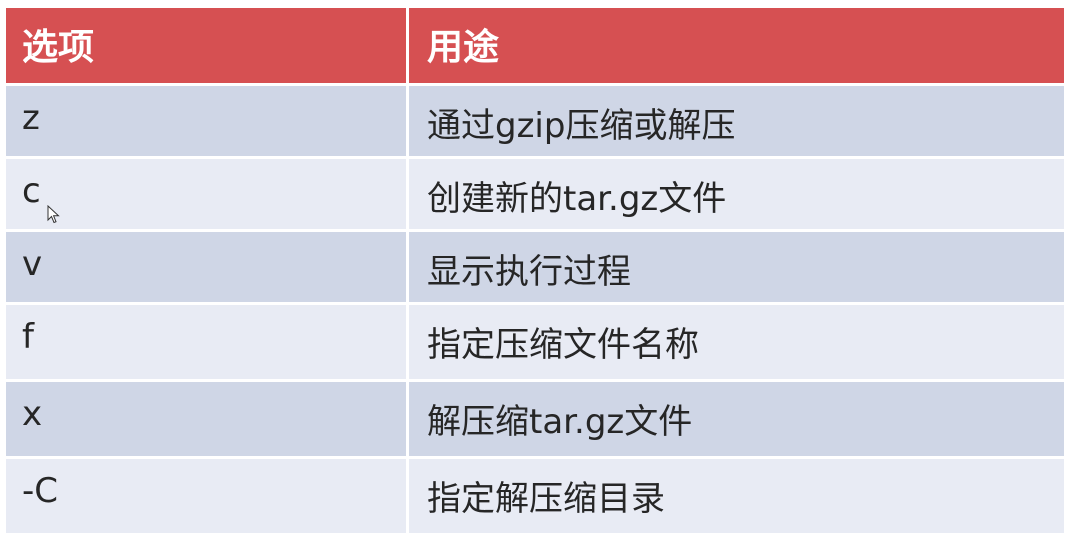 This screenshot has width=1071, height=534. Describe the element at coordinates (736, 419) in the screenshot. I see `table-row-usage: 解压缩tar.gz文件` at that location.